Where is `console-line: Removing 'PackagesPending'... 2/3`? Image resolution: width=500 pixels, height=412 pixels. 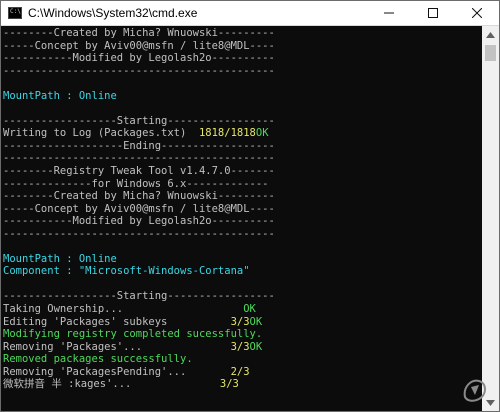
console-line: Removing 'PackagesPending'... 2/3 is located at coordinates (242, 372).